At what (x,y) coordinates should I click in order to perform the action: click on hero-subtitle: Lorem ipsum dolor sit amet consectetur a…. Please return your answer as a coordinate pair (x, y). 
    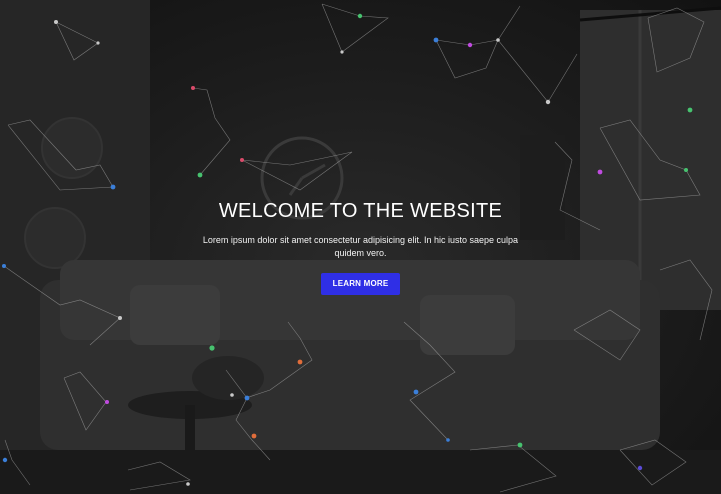
    Looking at the image, I should click on (360, 246).